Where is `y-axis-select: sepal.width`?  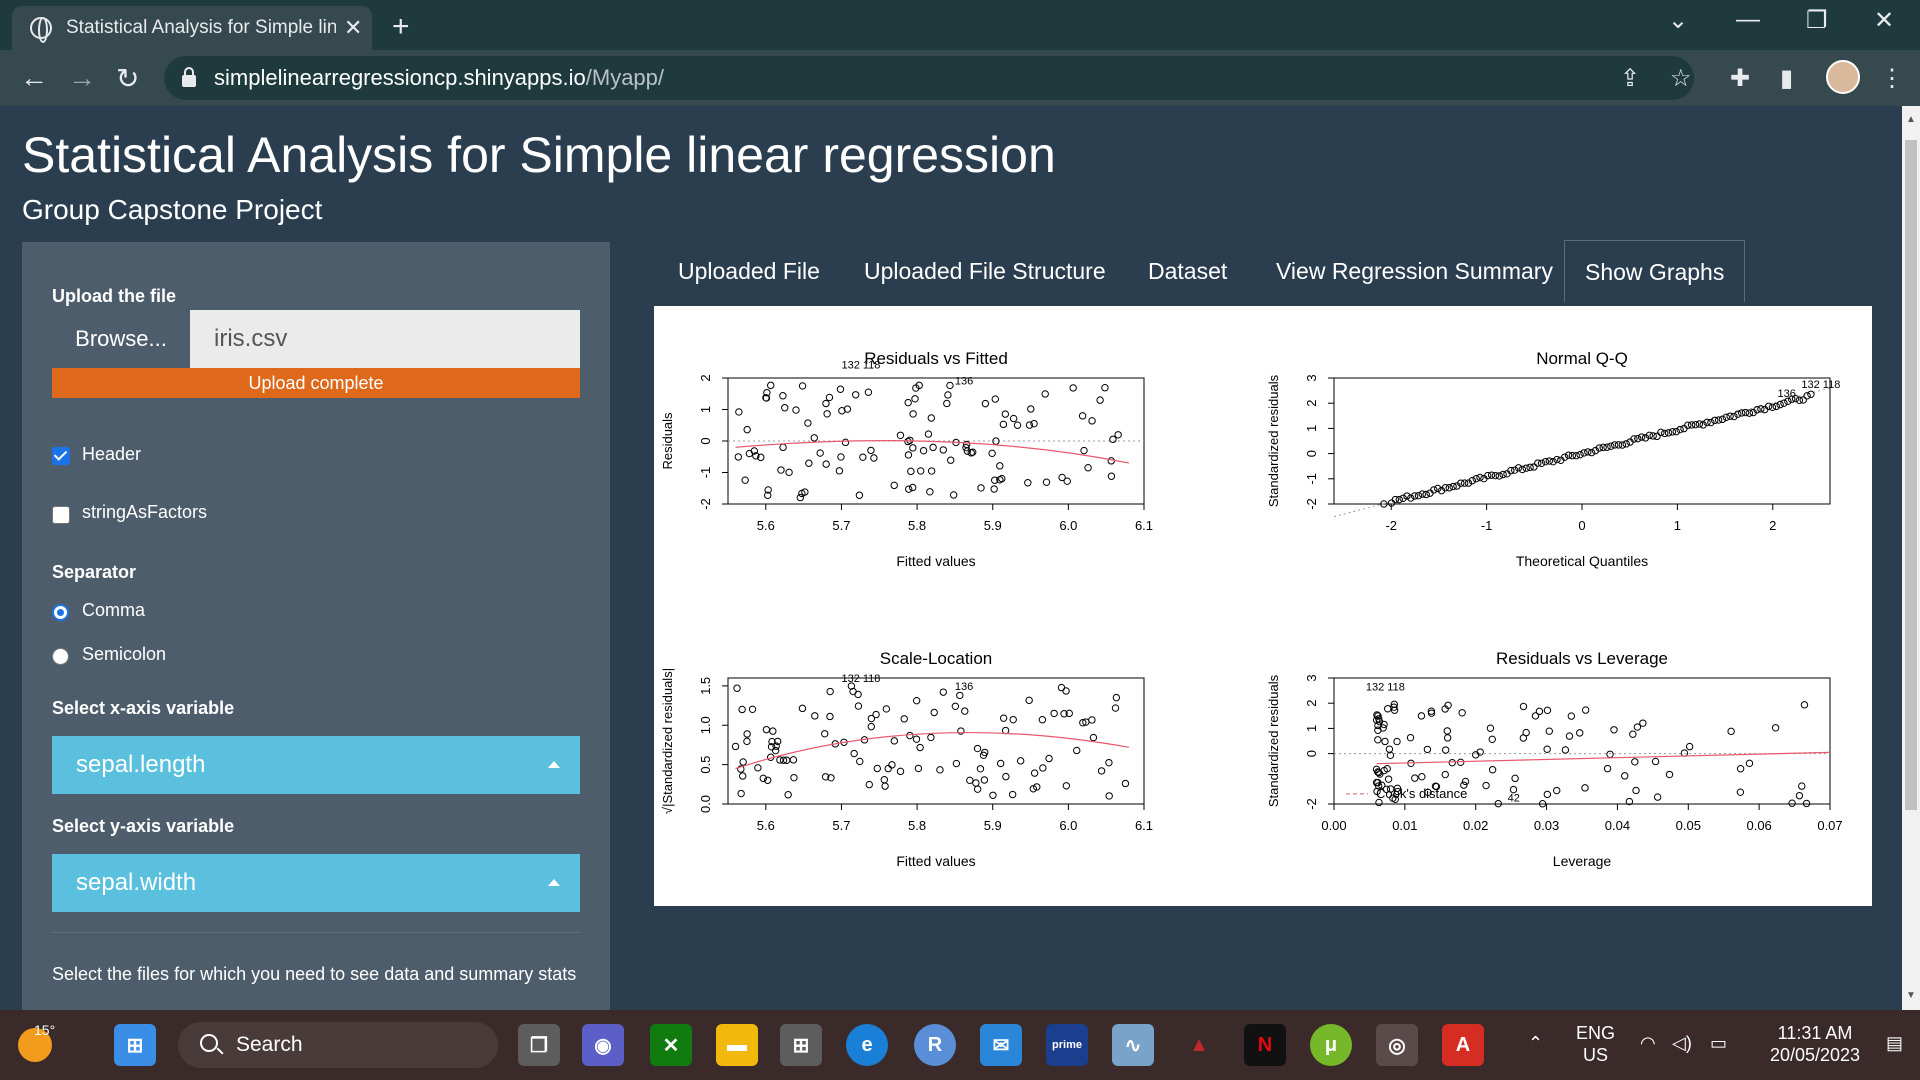 y-axis-select: sepal.width is located at coordinates (316, 883).